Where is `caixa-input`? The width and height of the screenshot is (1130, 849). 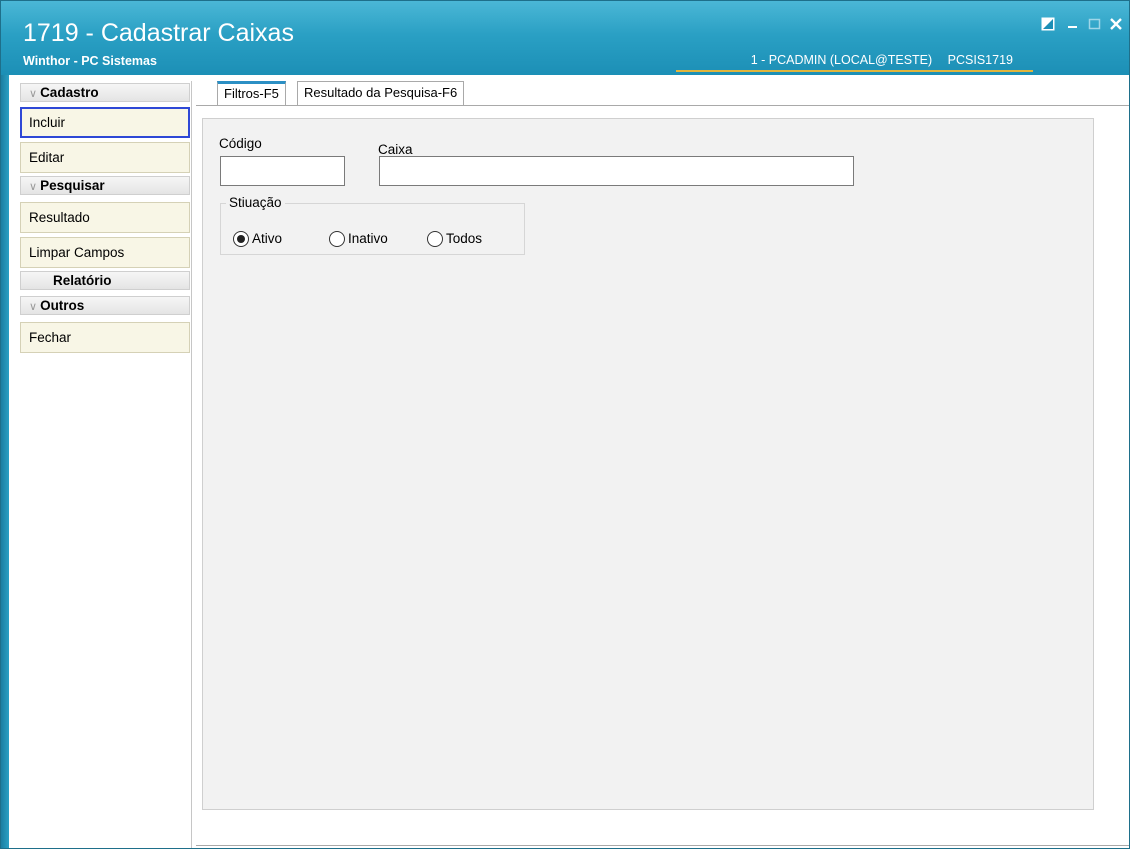 caixa-input is located at coordinates (616, 171).